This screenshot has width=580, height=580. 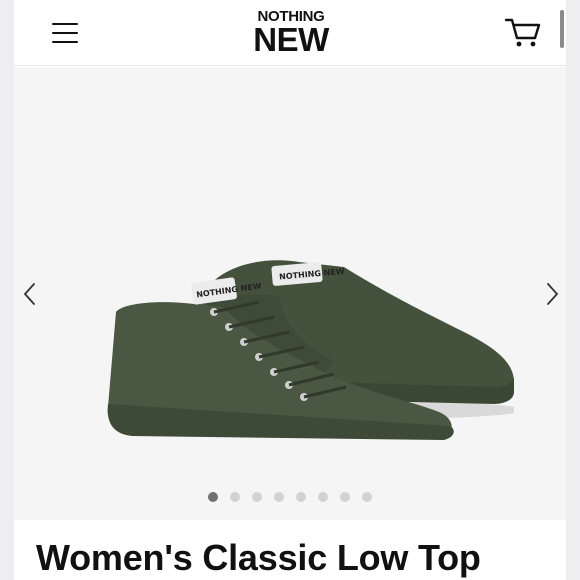 I want to click on logo-line-2: NEW, so click(x=291, y=39).